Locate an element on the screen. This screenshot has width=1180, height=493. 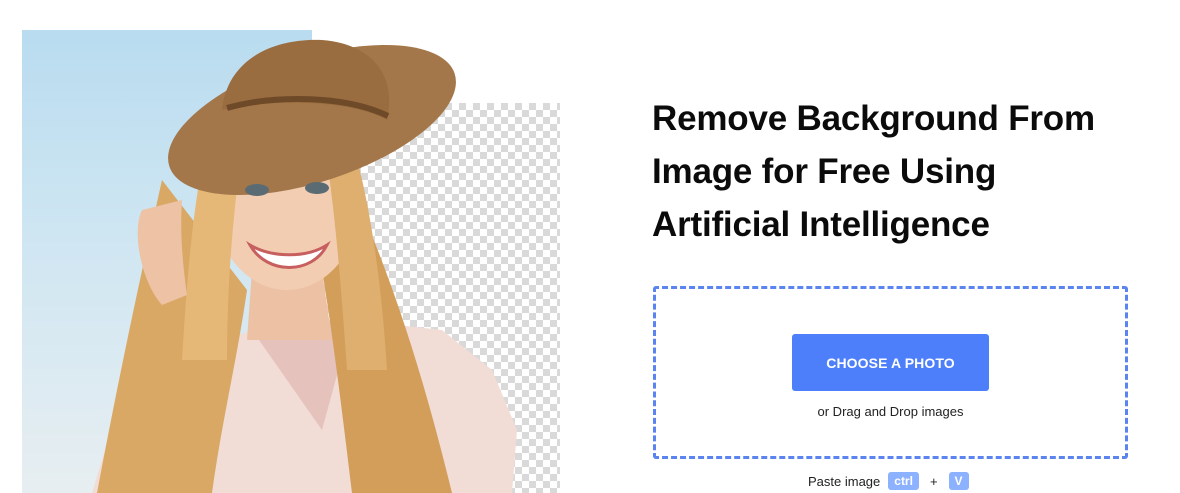
drag-drop-hint: or Drag and Drop images is located at coordinates (890, 411).